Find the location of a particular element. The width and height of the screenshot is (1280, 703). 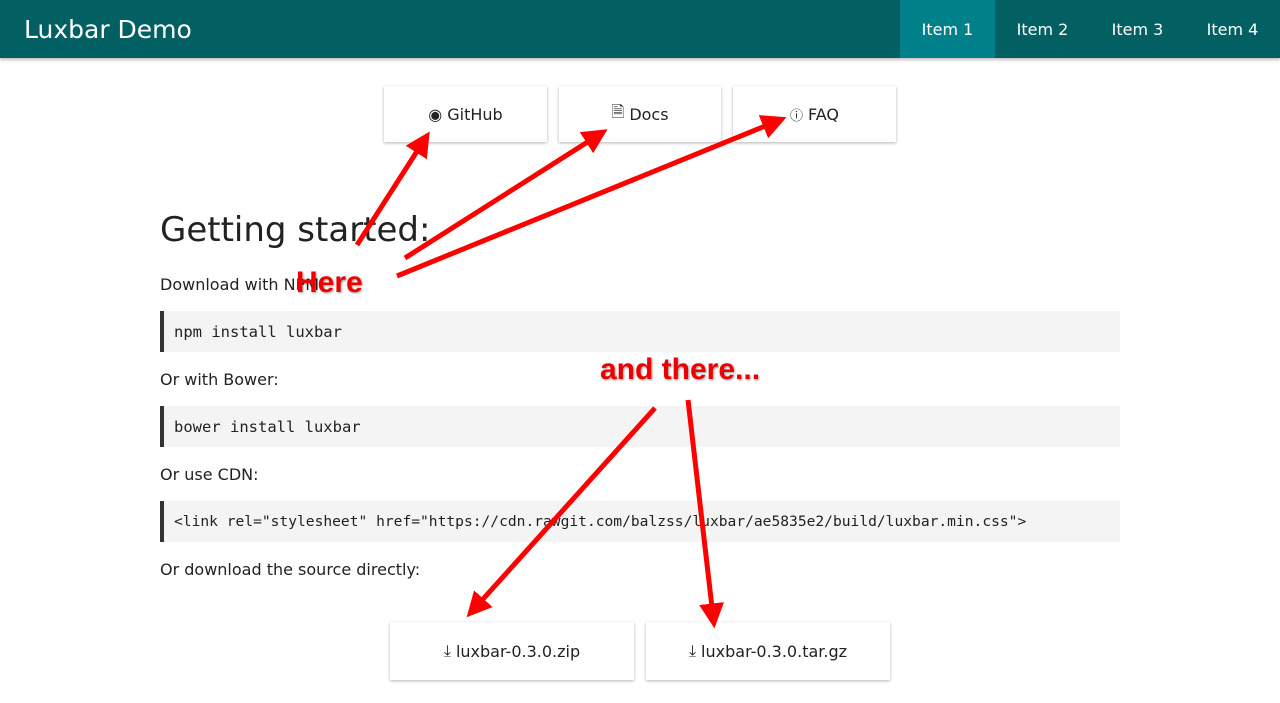

github-icon: ◉ is located at coordinates (435, 114).